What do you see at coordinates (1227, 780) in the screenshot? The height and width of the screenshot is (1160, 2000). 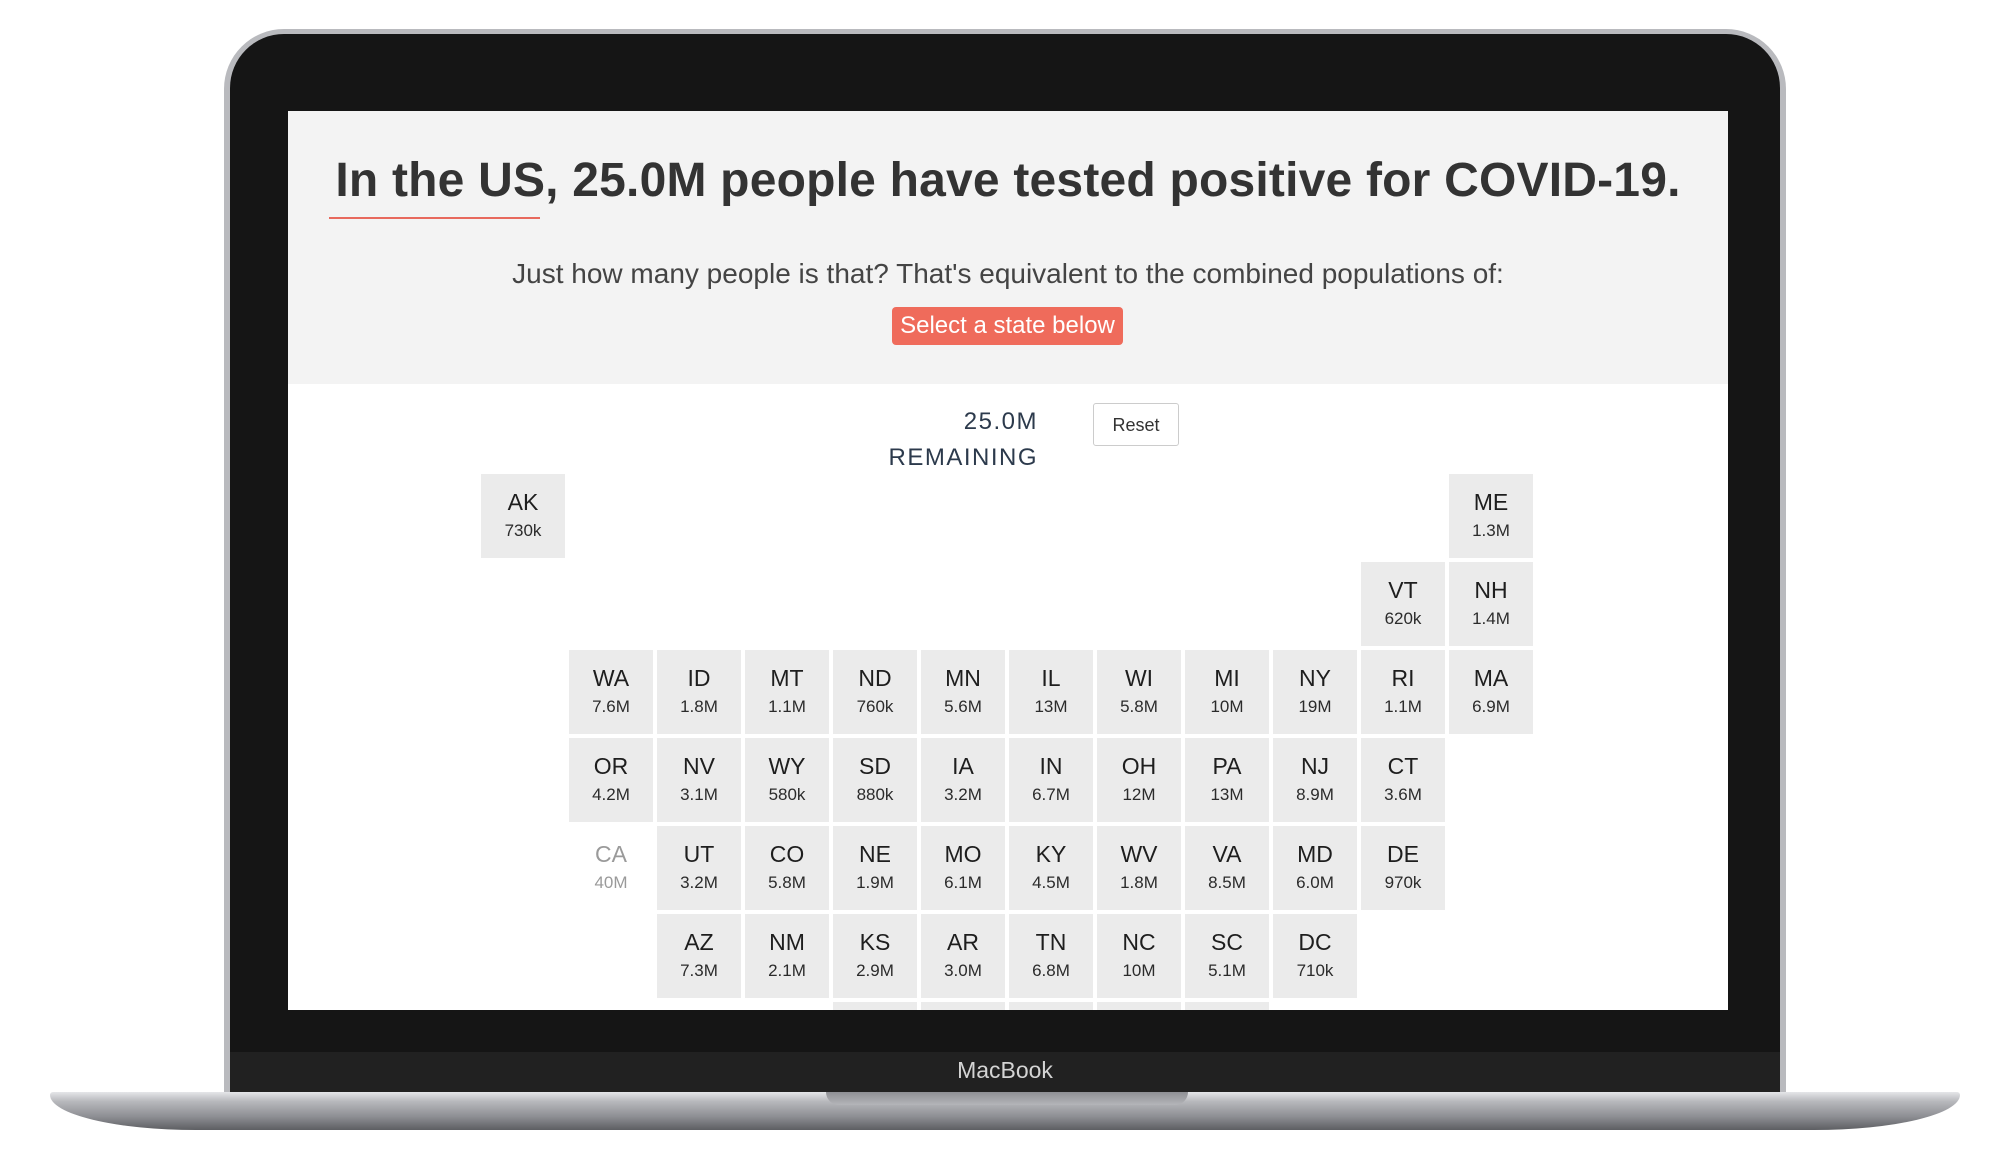 I see `state-tile-pa: PA 13M` at bounding box center [1227, 780].